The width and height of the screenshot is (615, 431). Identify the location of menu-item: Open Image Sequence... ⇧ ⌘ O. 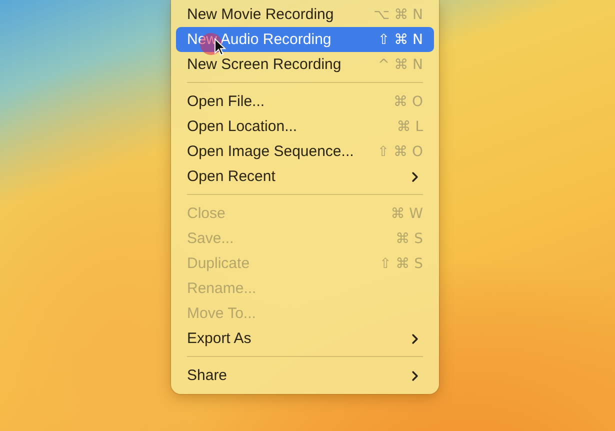
(305, 151).